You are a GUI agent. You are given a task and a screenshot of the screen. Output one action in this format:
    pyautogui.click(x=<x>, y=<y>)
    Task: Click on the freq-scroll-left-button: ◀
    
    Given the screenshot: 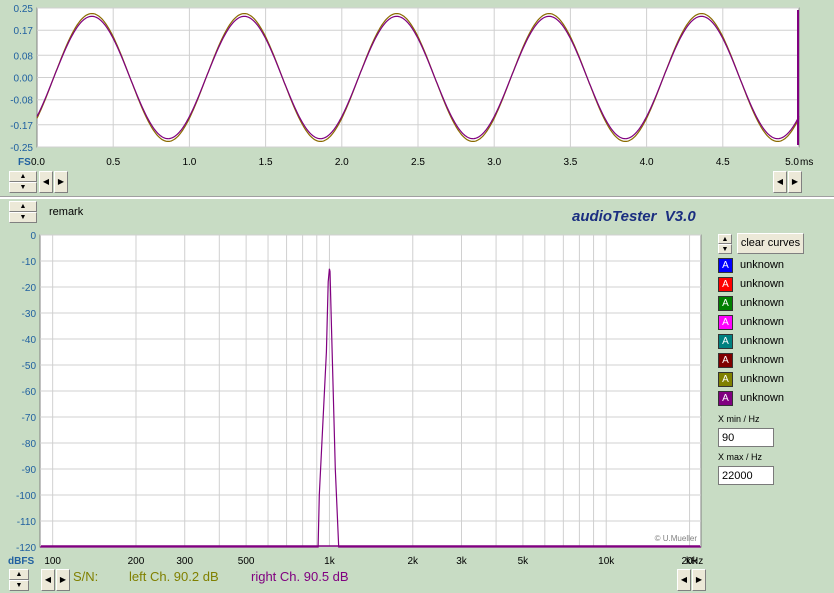 What is the action you would take?
    pyautogui.click(x=48, y=580)
    